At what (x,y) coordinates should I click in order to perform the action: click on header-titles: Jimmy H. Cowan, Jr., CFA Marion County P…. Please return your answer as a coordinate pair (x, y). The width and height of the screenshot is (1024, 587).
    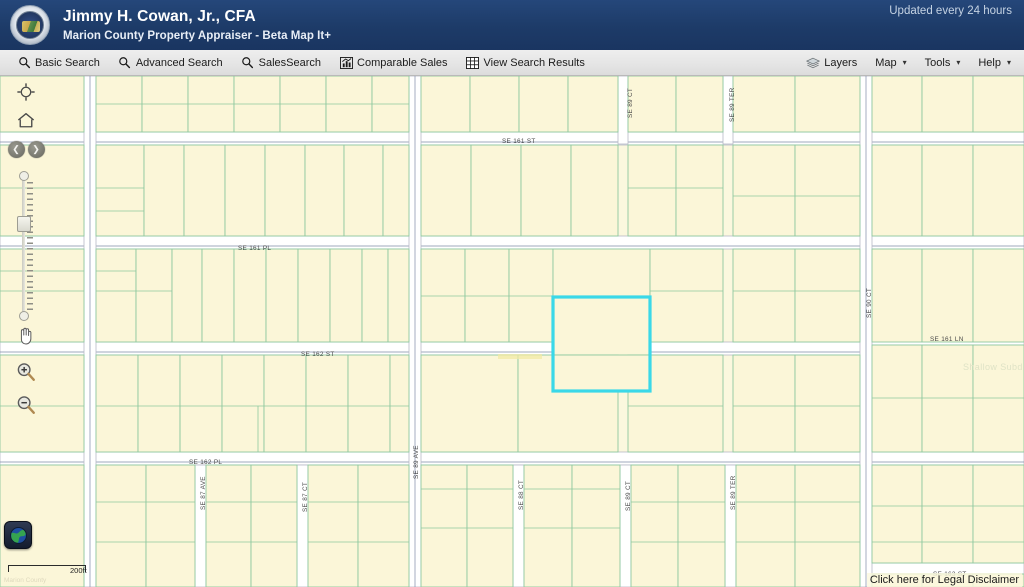
    Looking at the image, I should click on (197, 25).